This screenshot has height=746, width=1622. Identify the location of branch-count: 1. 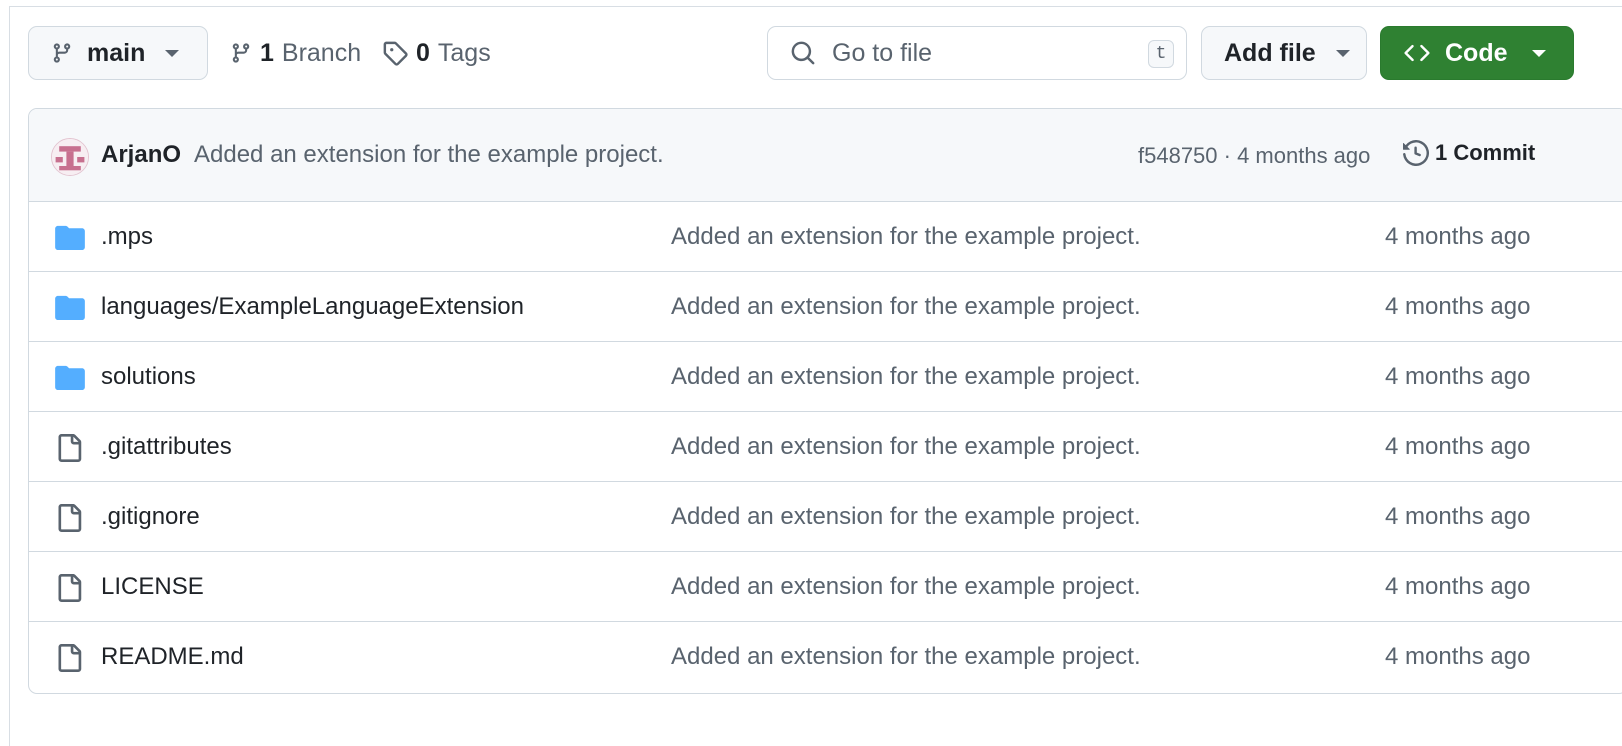
(267, 52).